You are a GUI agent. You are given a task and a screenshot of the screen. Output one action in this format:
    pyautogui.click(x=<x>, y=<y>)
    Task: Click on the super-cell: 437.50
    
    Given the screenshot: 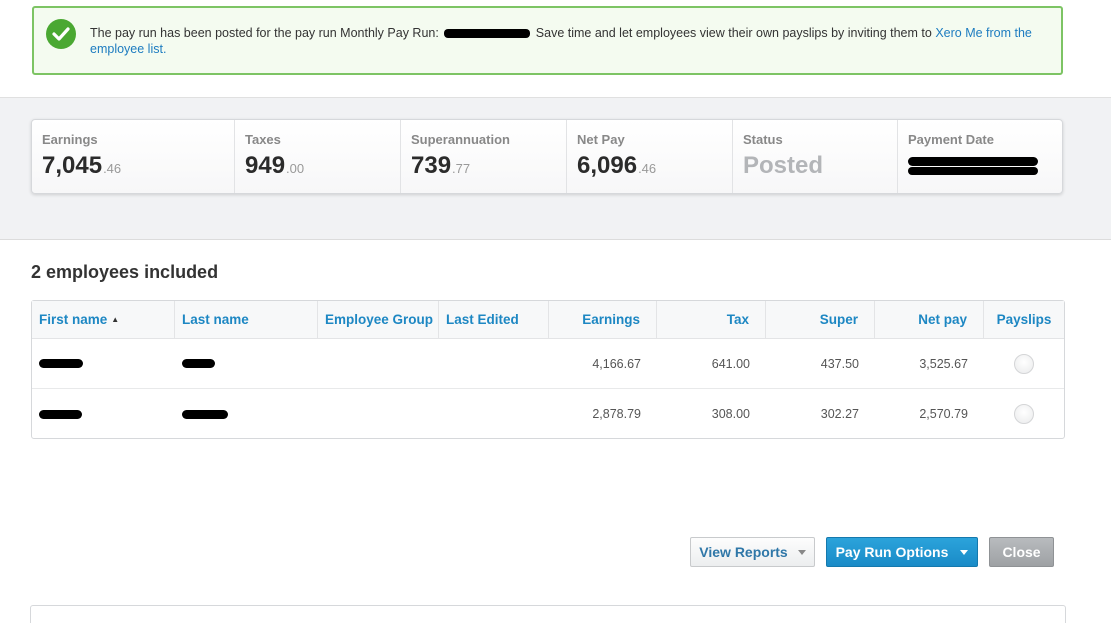 What is the action you would take?
    pyautogui.click(x=839, y=363)
    